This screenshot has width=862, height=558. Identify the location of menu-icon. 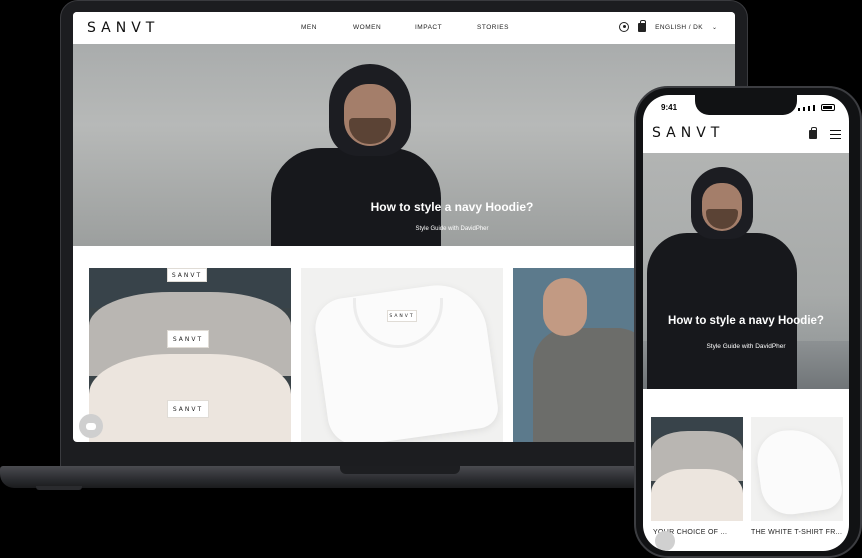
(835, 135).